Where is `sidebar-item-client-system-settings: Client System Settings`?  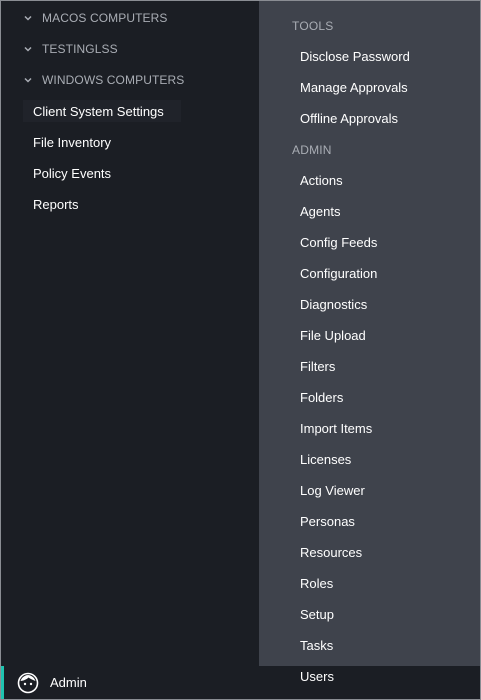 sidebar-item-client-system-settings: Client System Settings is located at coordinates (102, 111).